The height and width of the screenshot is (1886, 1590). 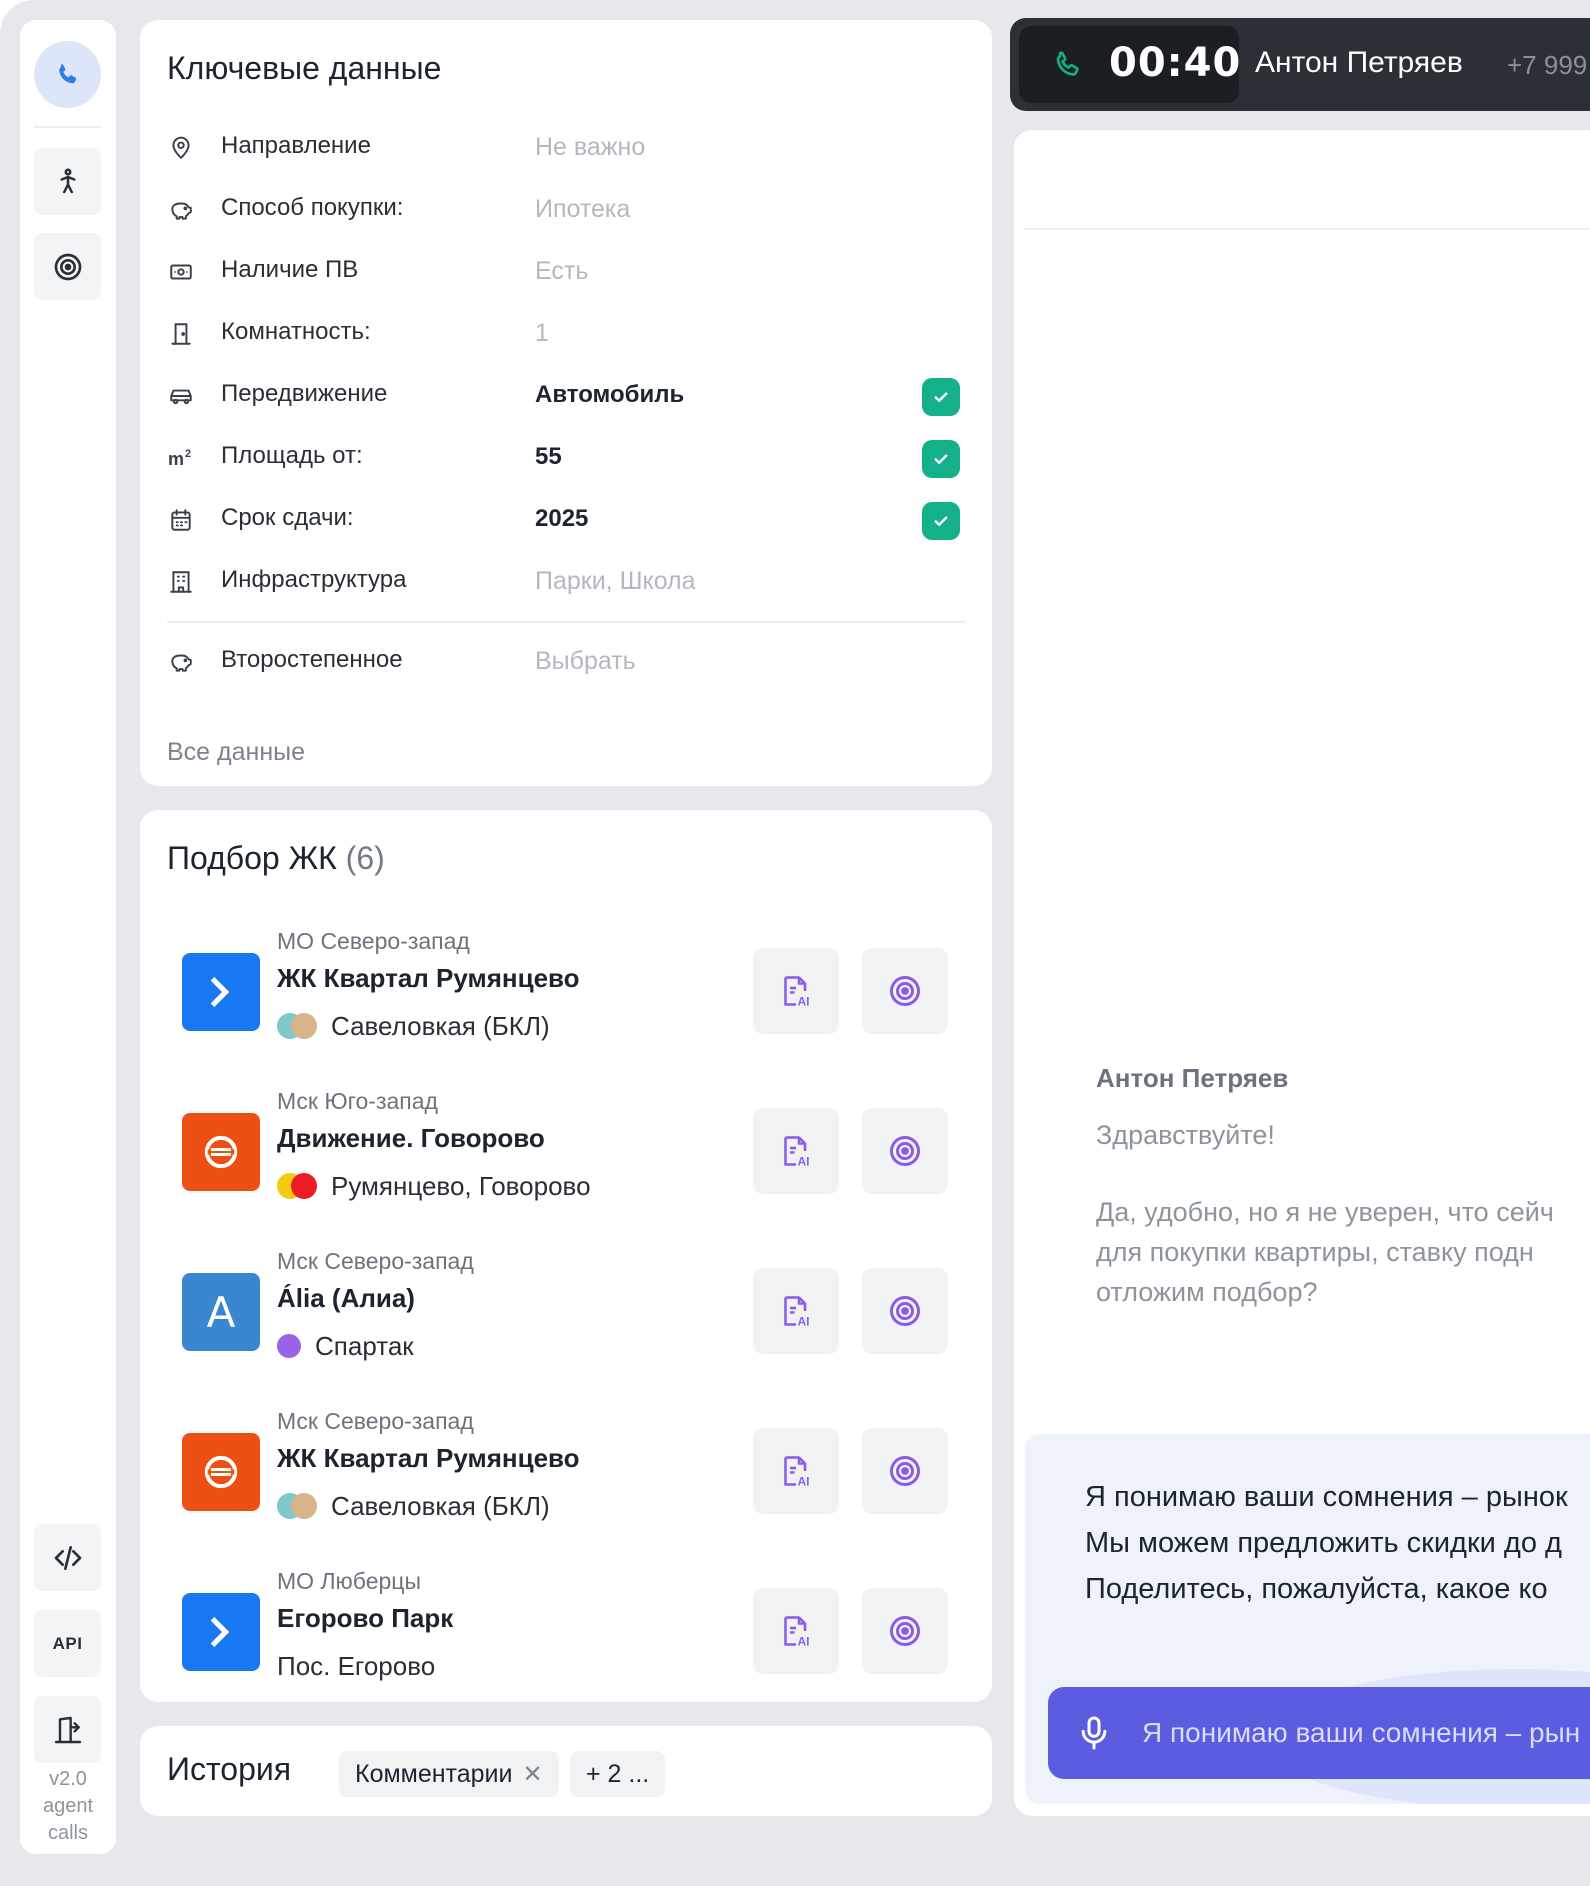 I want to click on all-data-link: Все данные, so click(x=236, y=752).